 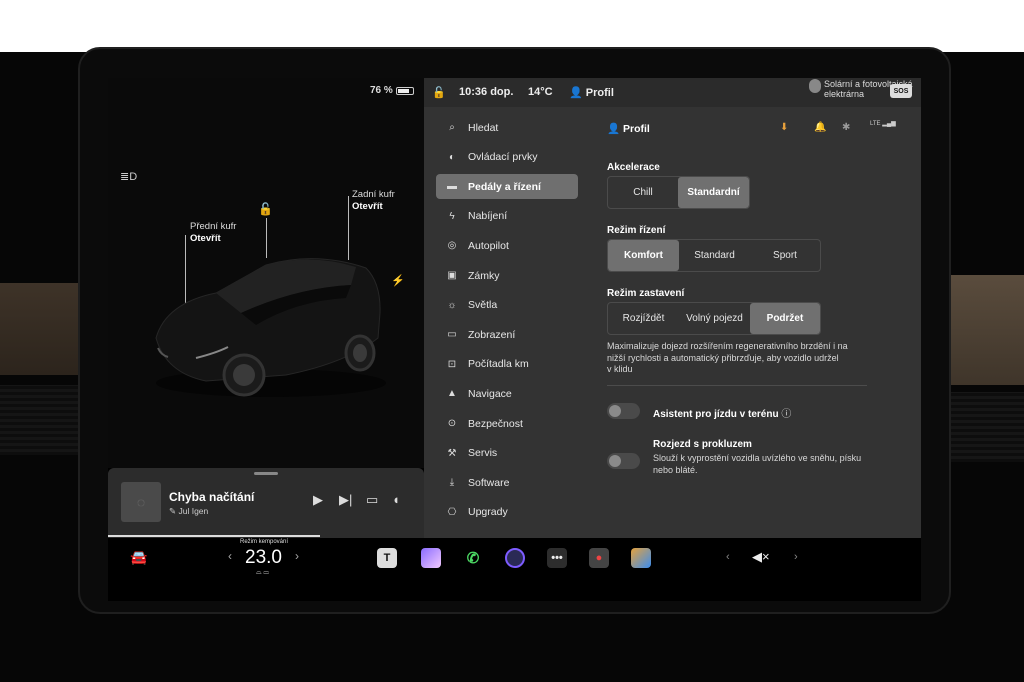 What do you see at coordinates (636, 230) in the screenshot?
I see `steering-mode-title: Režim řízení` at bounding box center [636, 230].